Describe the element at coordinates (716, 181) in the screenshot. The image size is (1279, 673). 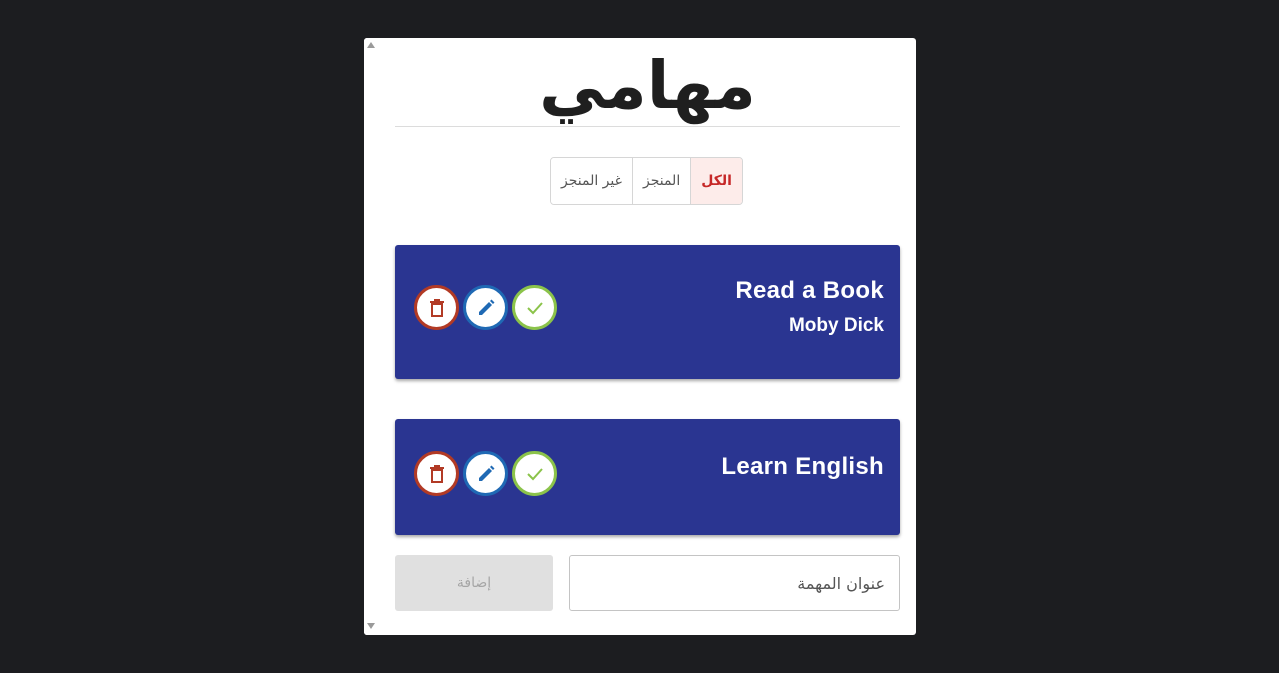
I see `filter-all-button: الكل` at that location.